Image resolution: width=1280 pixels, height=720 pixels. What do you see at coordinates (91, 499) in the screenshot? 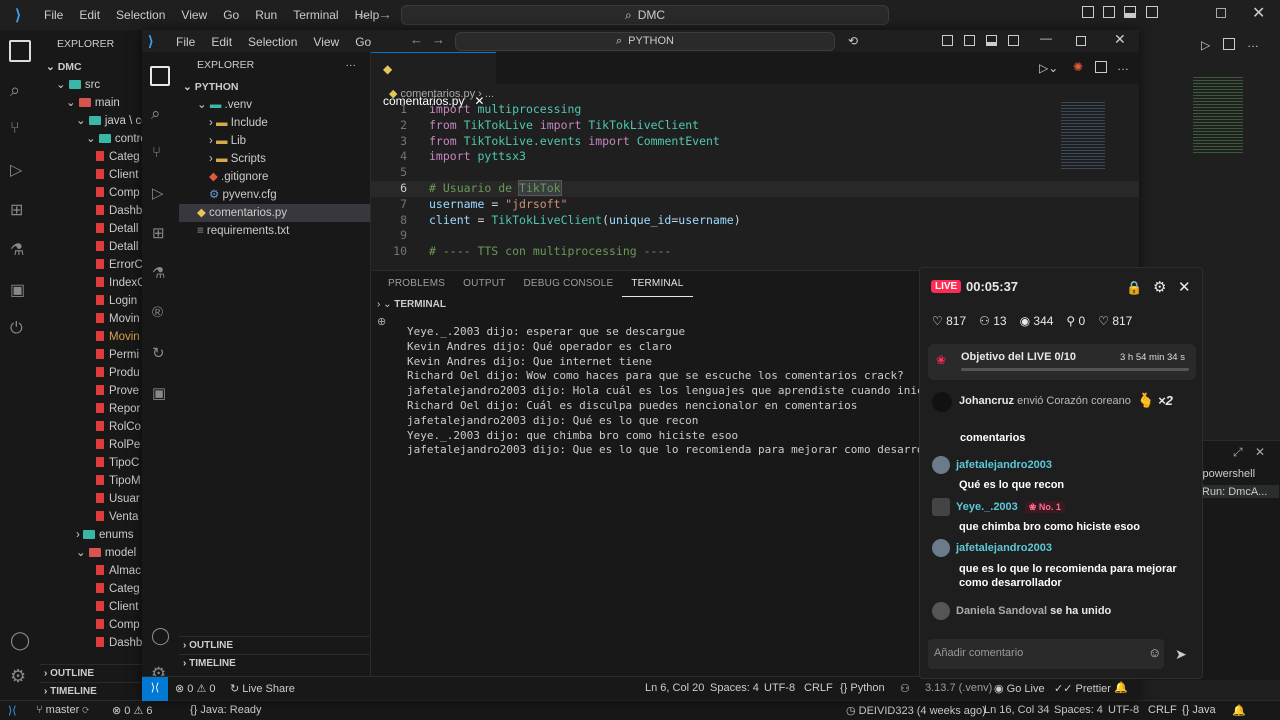
I see `tree-item: Usuar` at bounding box center [91, 499].